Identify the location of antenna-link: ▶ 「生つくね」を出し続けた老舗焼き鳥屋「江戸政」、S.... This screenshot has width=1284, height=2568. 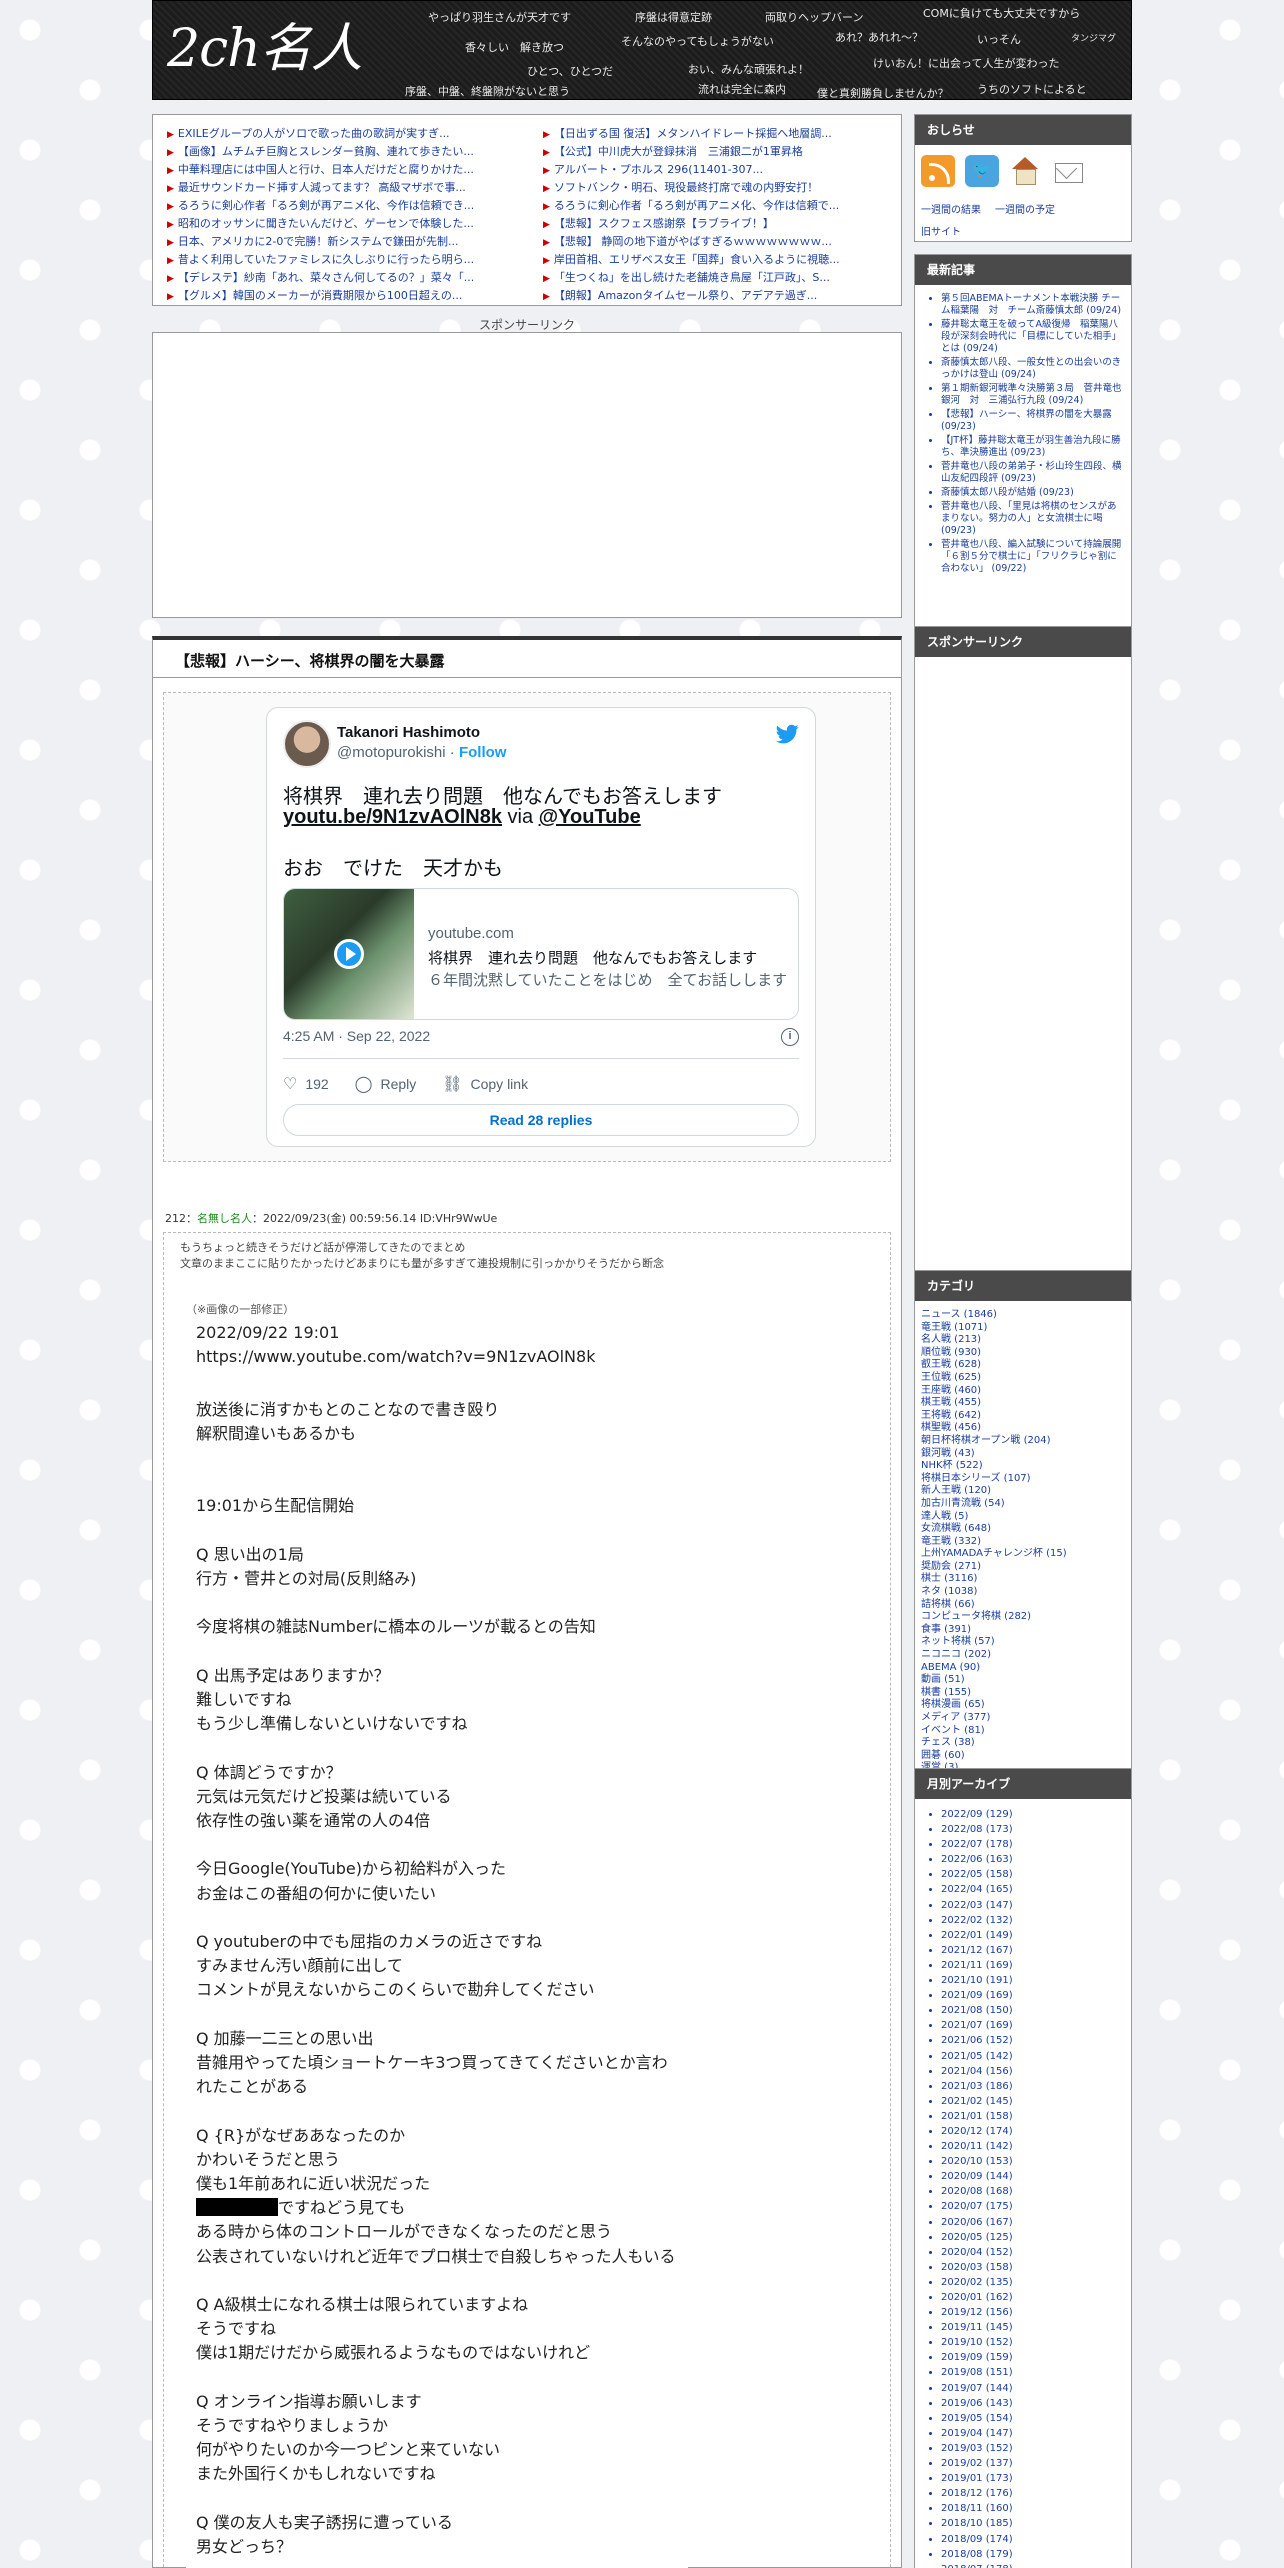
(714, 278).